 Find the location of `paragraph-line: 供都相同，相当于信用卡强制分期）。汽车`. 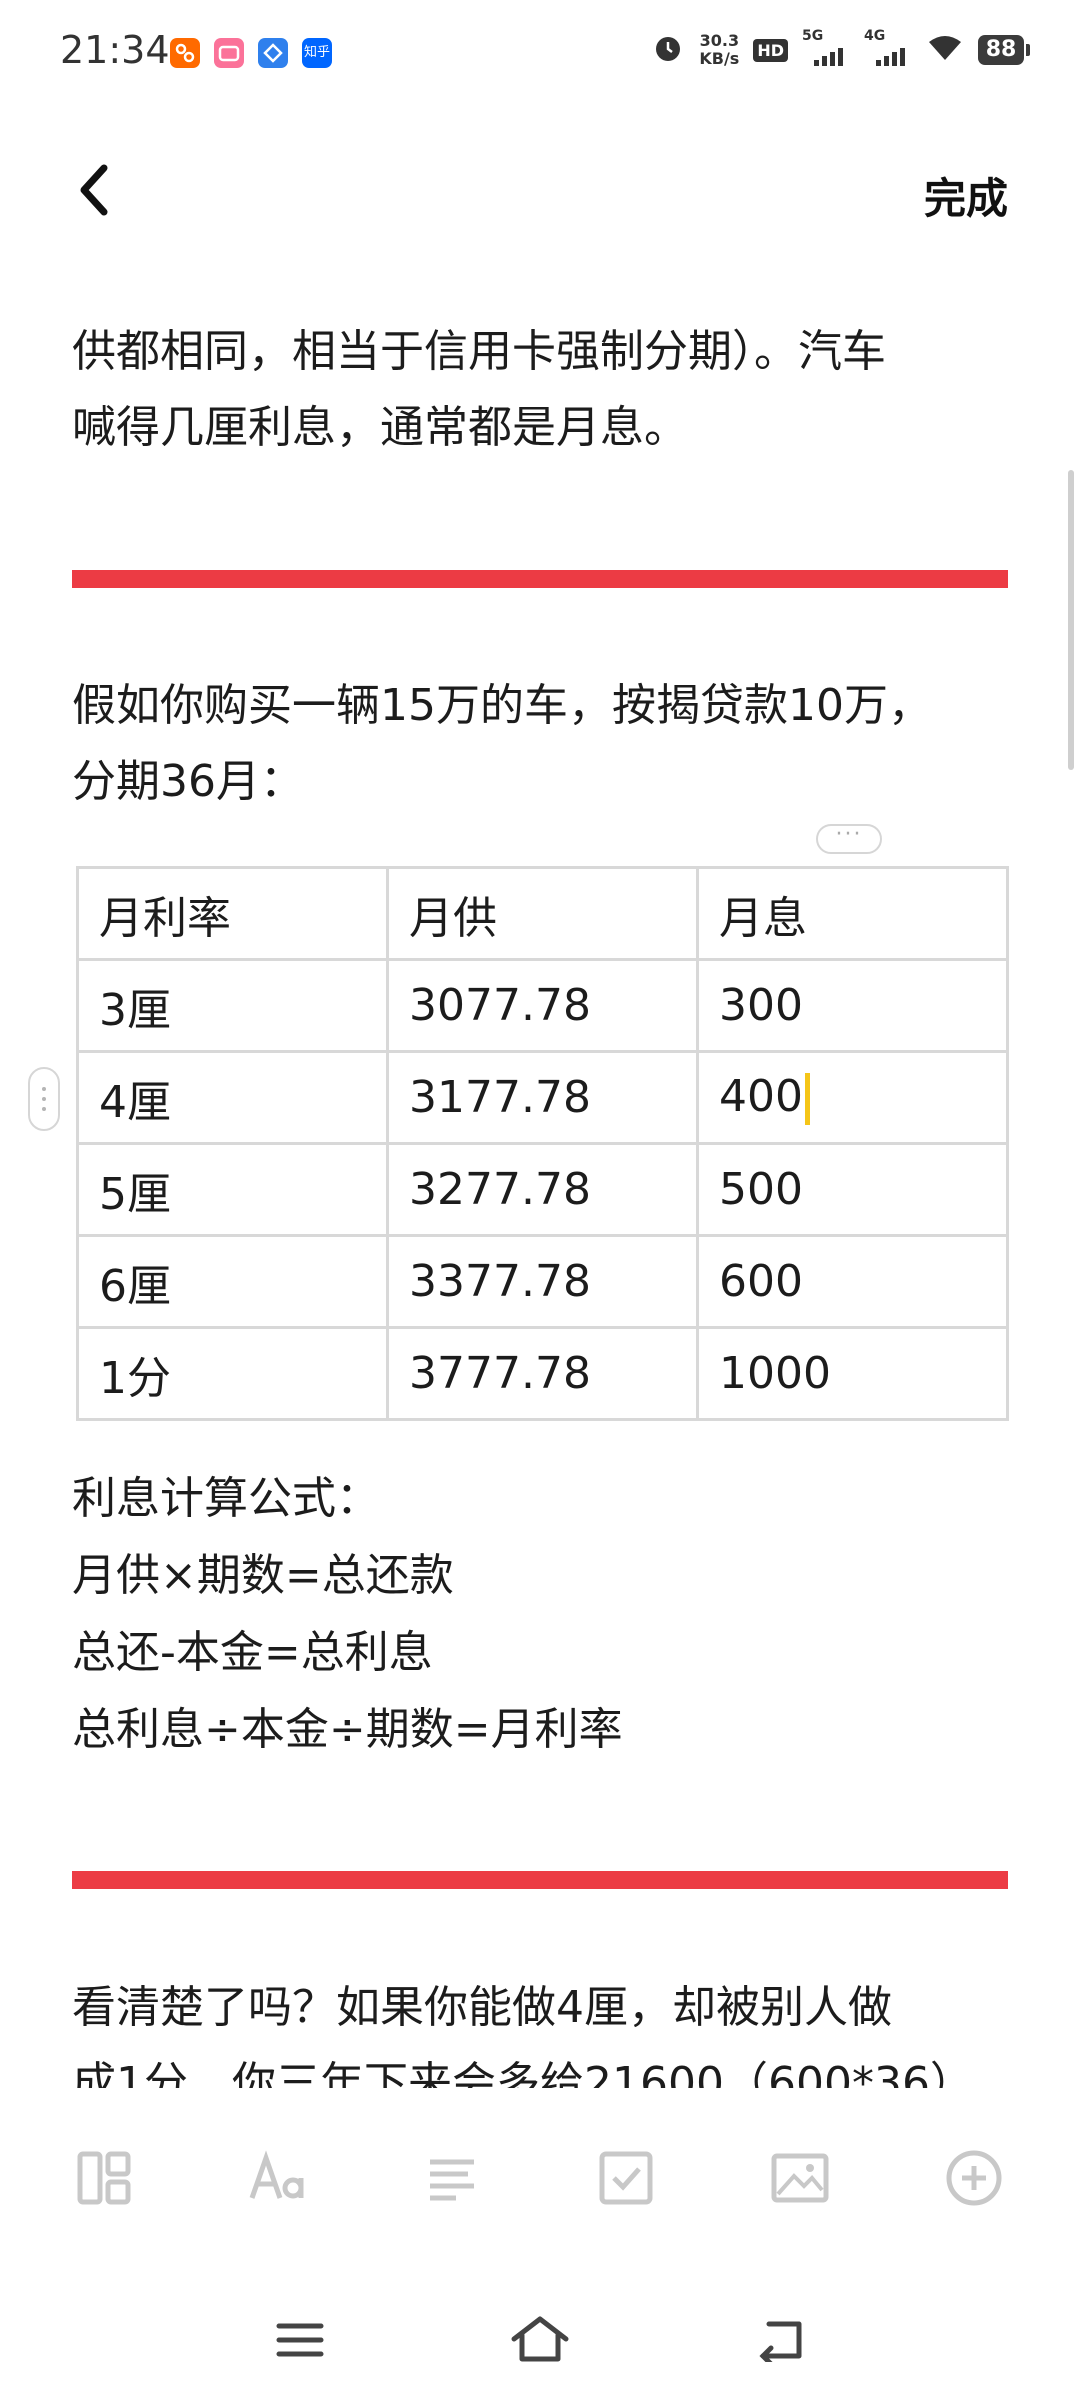

paragraph-line: 供都相同，相当于信用卡强制分期）。汽车 is located at coordinates (479, 351).